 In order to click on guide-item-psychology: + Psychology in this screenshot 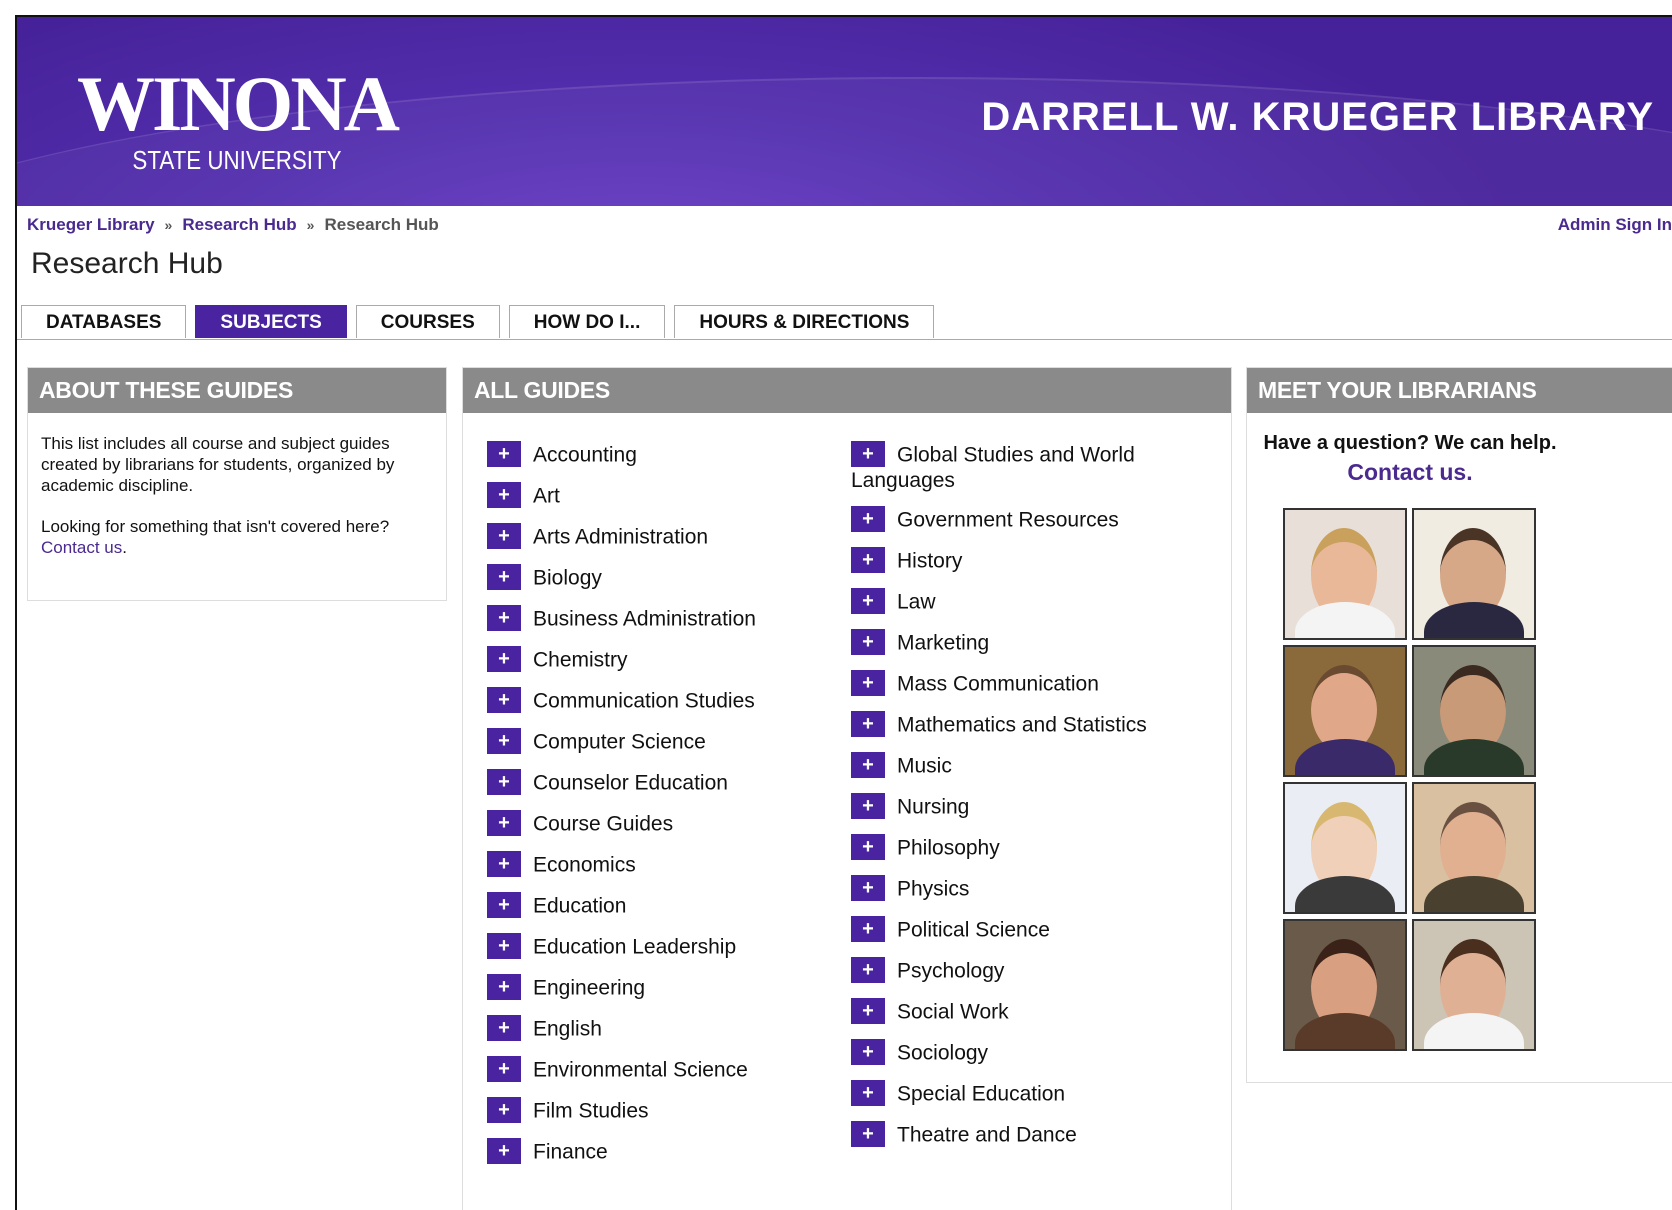, I will do `click(1021, 971)`.